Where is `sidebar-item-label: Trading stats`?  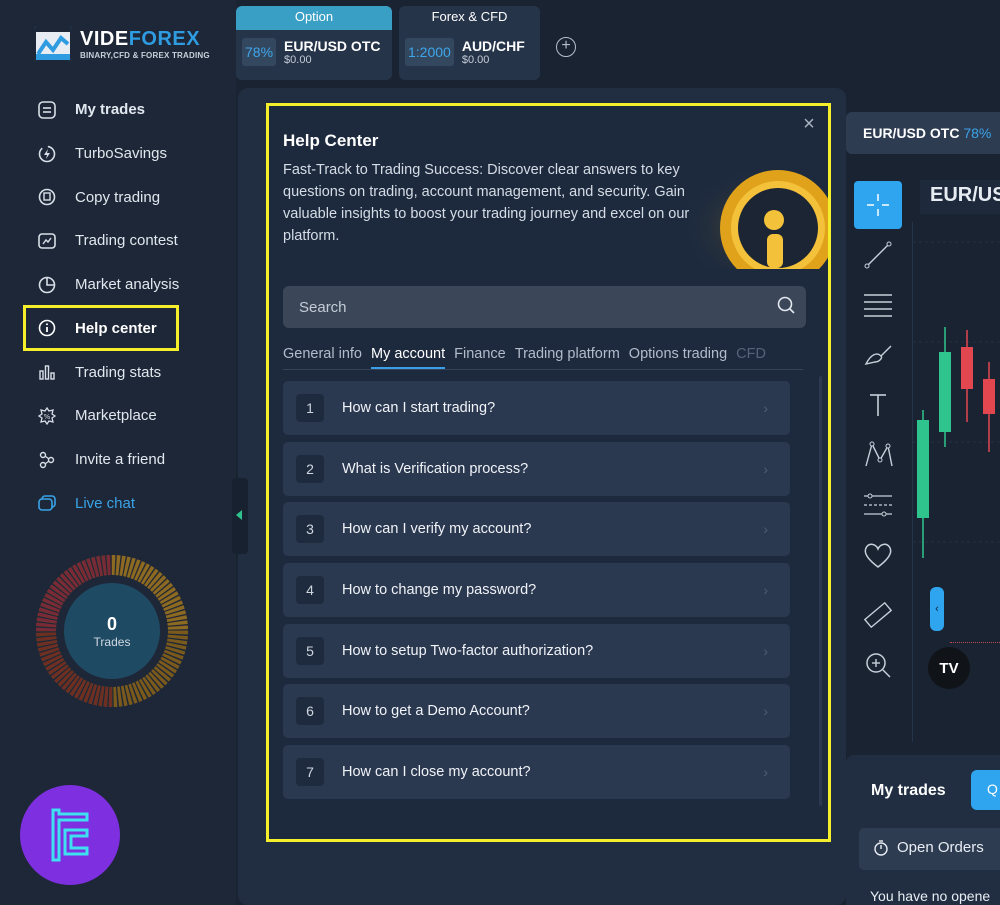
sidebar-item-label: Trading stats is located at coordinates (118, 372).